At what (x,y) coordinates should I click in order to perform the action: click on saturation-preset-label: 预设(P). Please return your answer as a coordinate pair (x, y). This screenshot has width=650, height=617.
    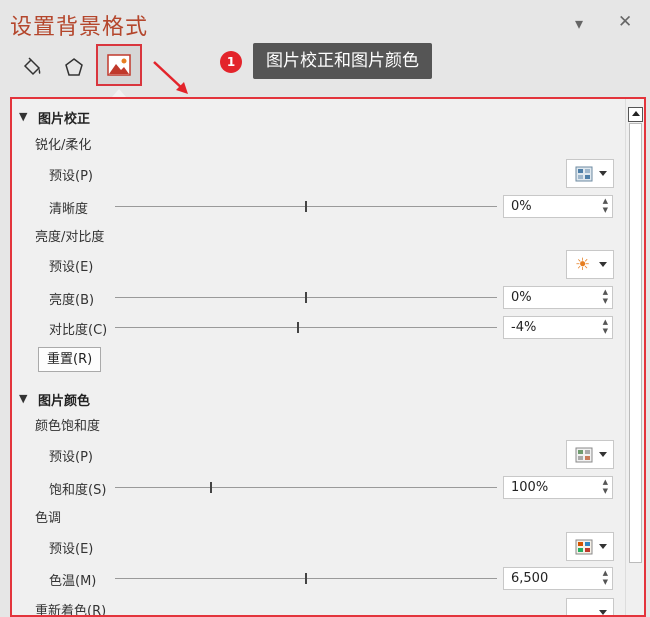
    Looking at the image, I should click on (71, 457).